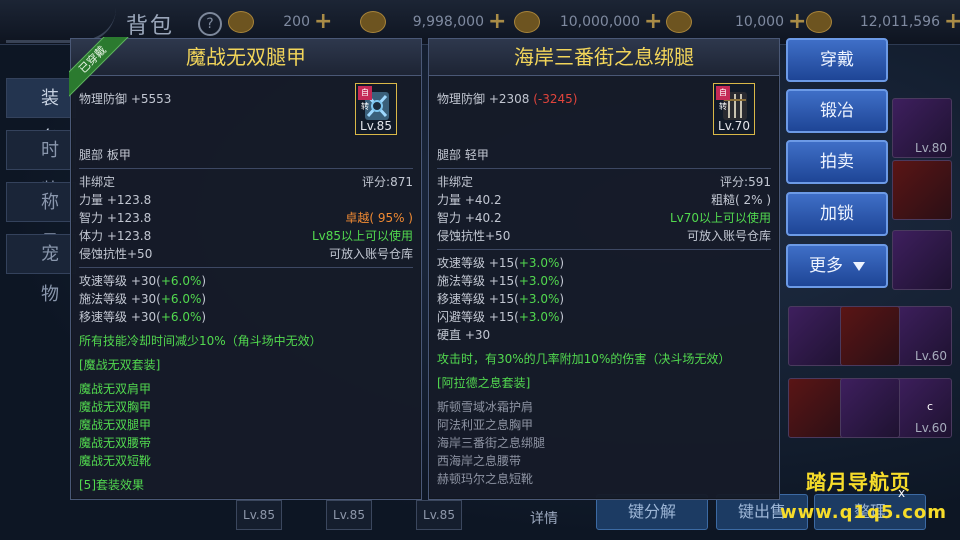  I want to click on set-item-label: 魔战无双肩甲, so click(115, 389).